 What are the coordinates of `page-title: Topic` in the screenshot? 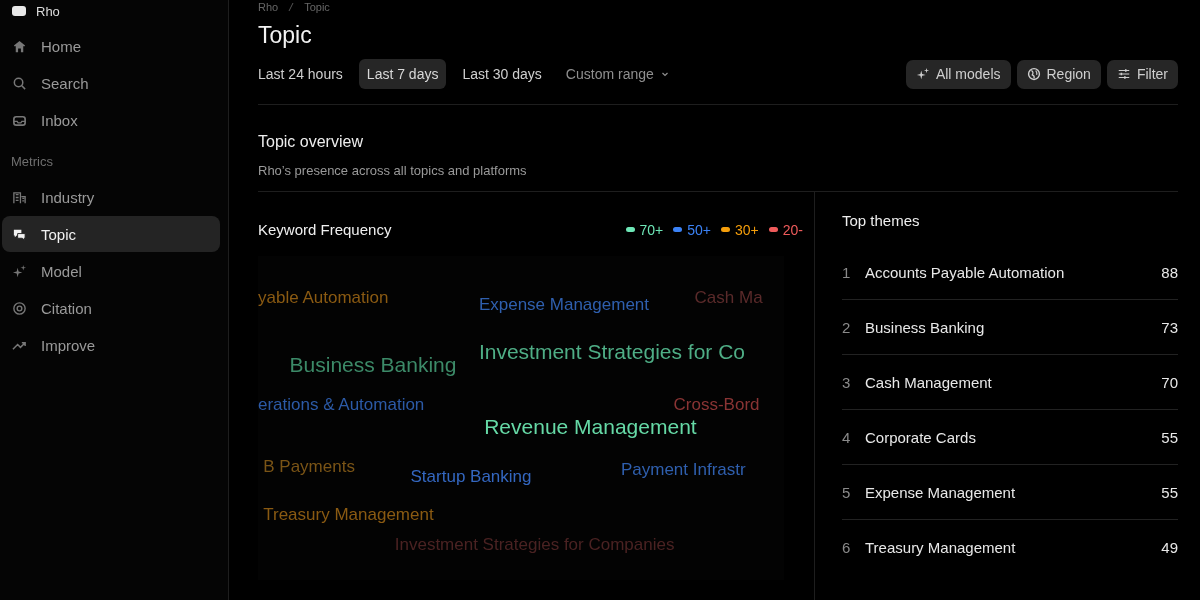 It's located at (285, 35).